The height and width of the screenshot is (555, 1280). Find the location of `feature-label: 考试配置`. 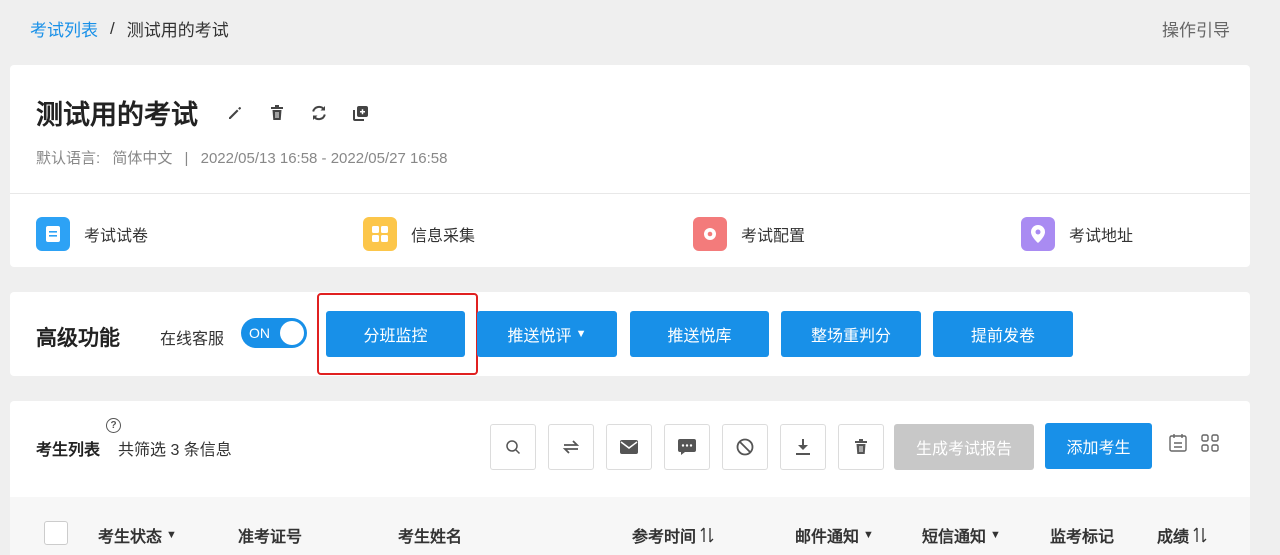

feature-label: 考试配置 is located at coordinates (773, 236).